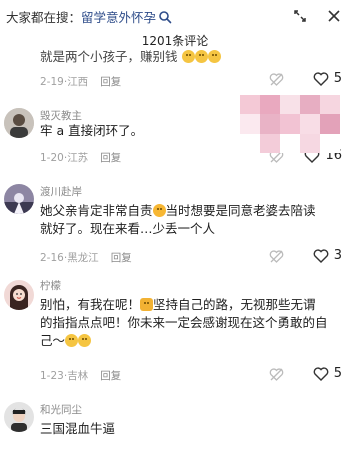 This screenshot has width=350, height=450. I want to click on close-icon, so click(334, 16).